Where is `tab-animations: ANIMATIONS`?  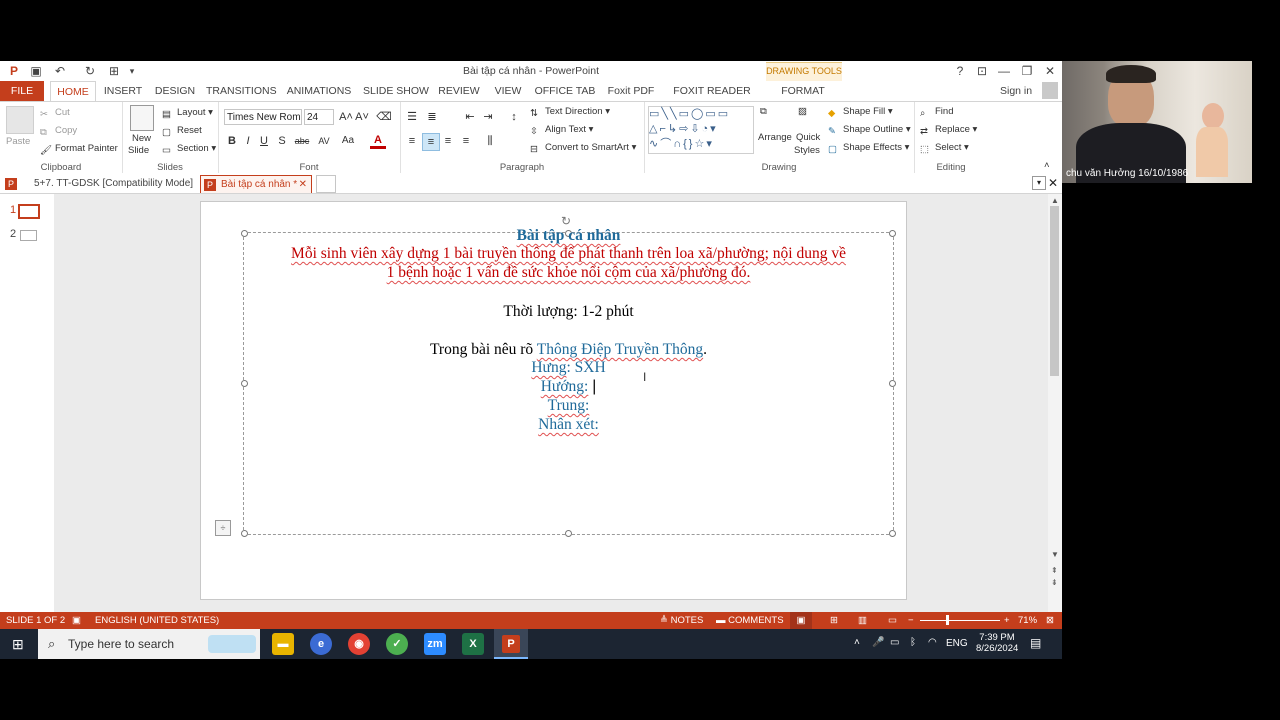
tab-animations: ANIMATIONS is located at coordinates (319, 91).